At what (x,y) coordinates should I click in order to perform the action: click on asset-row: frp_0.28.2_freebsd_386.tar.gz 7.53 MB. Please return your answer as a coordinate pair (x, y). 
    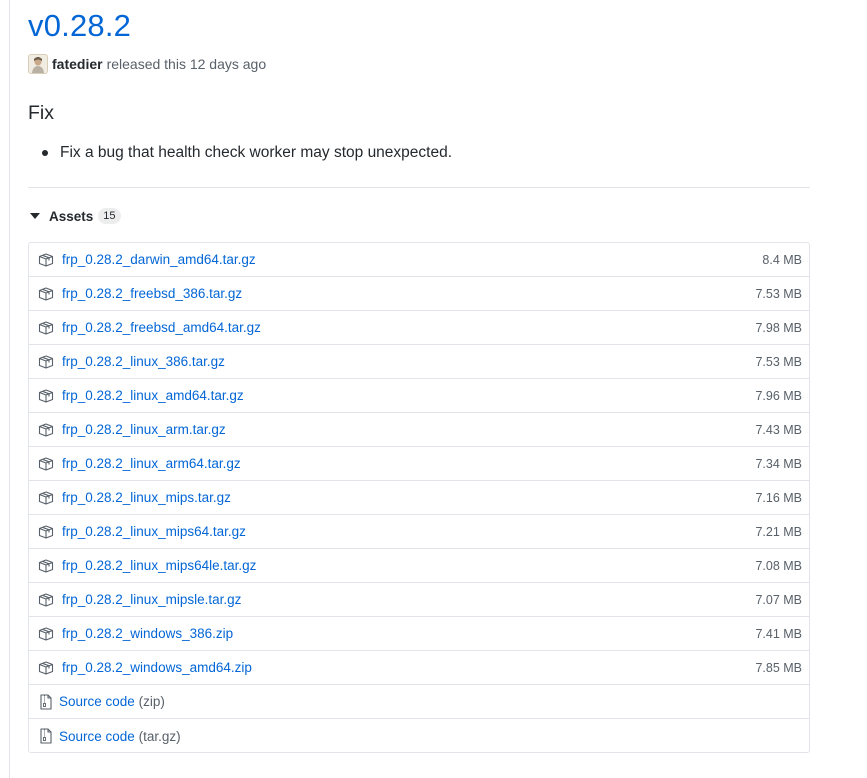
    Looking at the image, I should click on (419, 294).